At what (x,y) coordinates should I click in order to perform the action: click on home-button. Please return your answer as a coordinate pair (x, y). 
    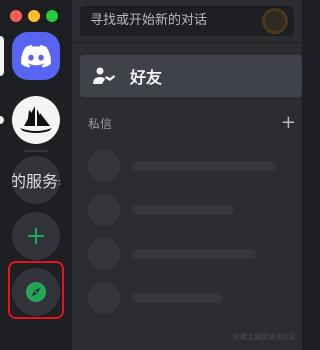
    Looking at the image, I should click on (36, 56).